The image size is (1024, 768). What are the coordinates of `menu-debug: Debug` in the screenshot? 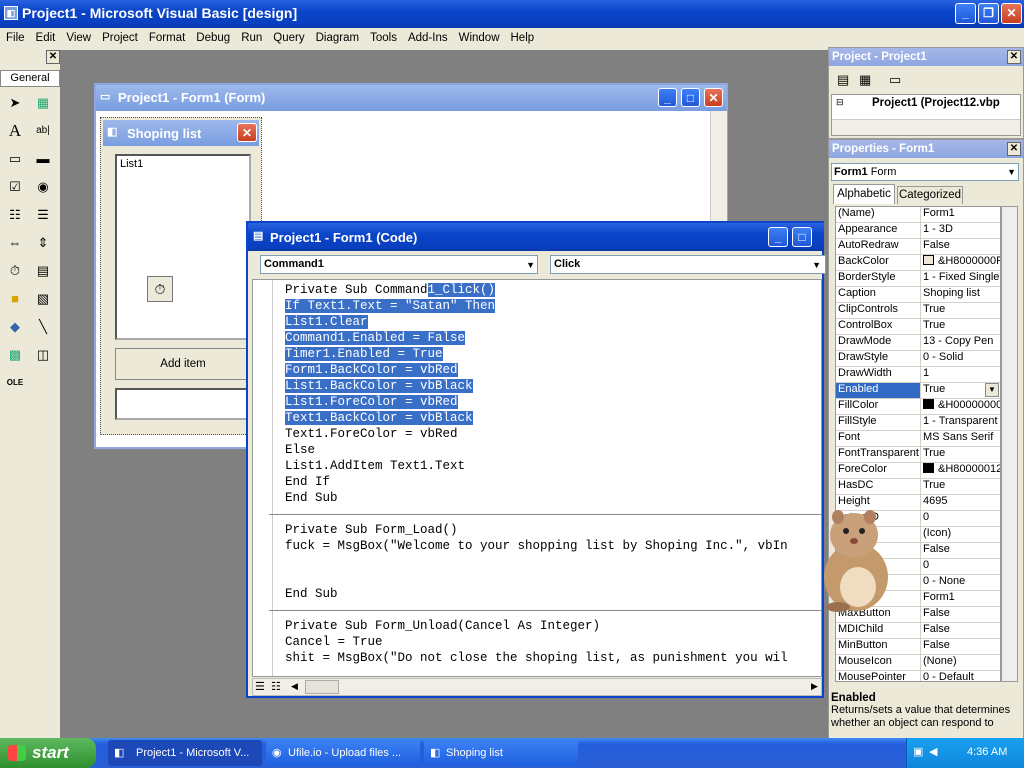 It's located at (212, 36).